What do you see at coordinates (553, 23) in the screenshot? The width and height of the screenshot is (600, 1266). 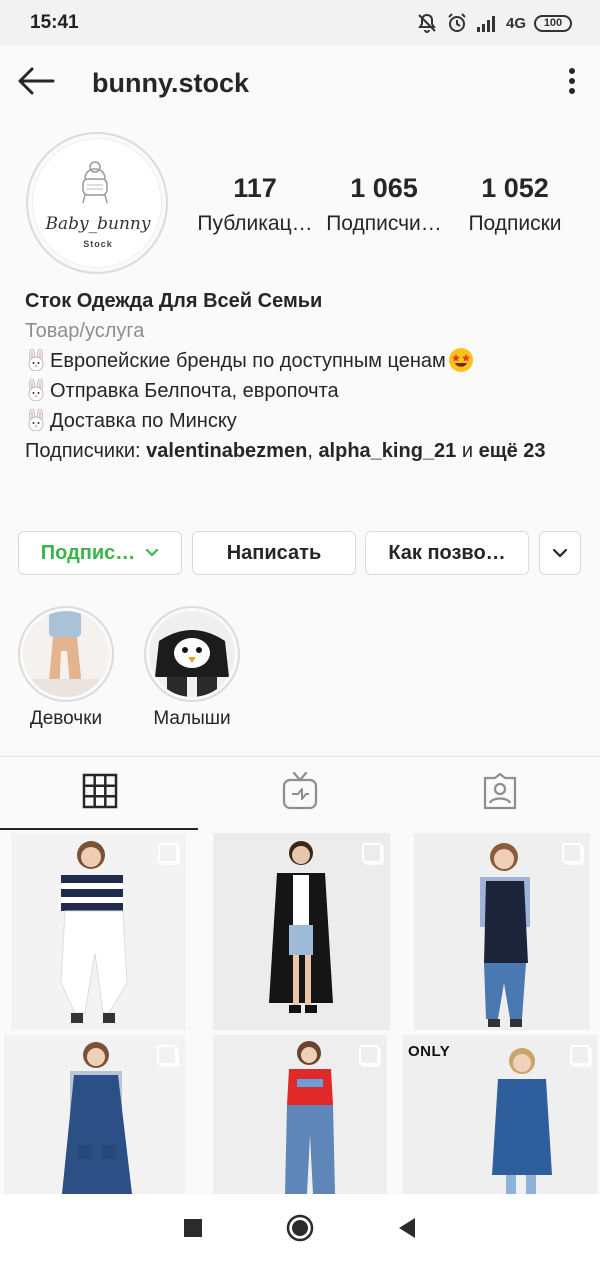 I see `battery-icon: 100` at bounding box center [553, 23].